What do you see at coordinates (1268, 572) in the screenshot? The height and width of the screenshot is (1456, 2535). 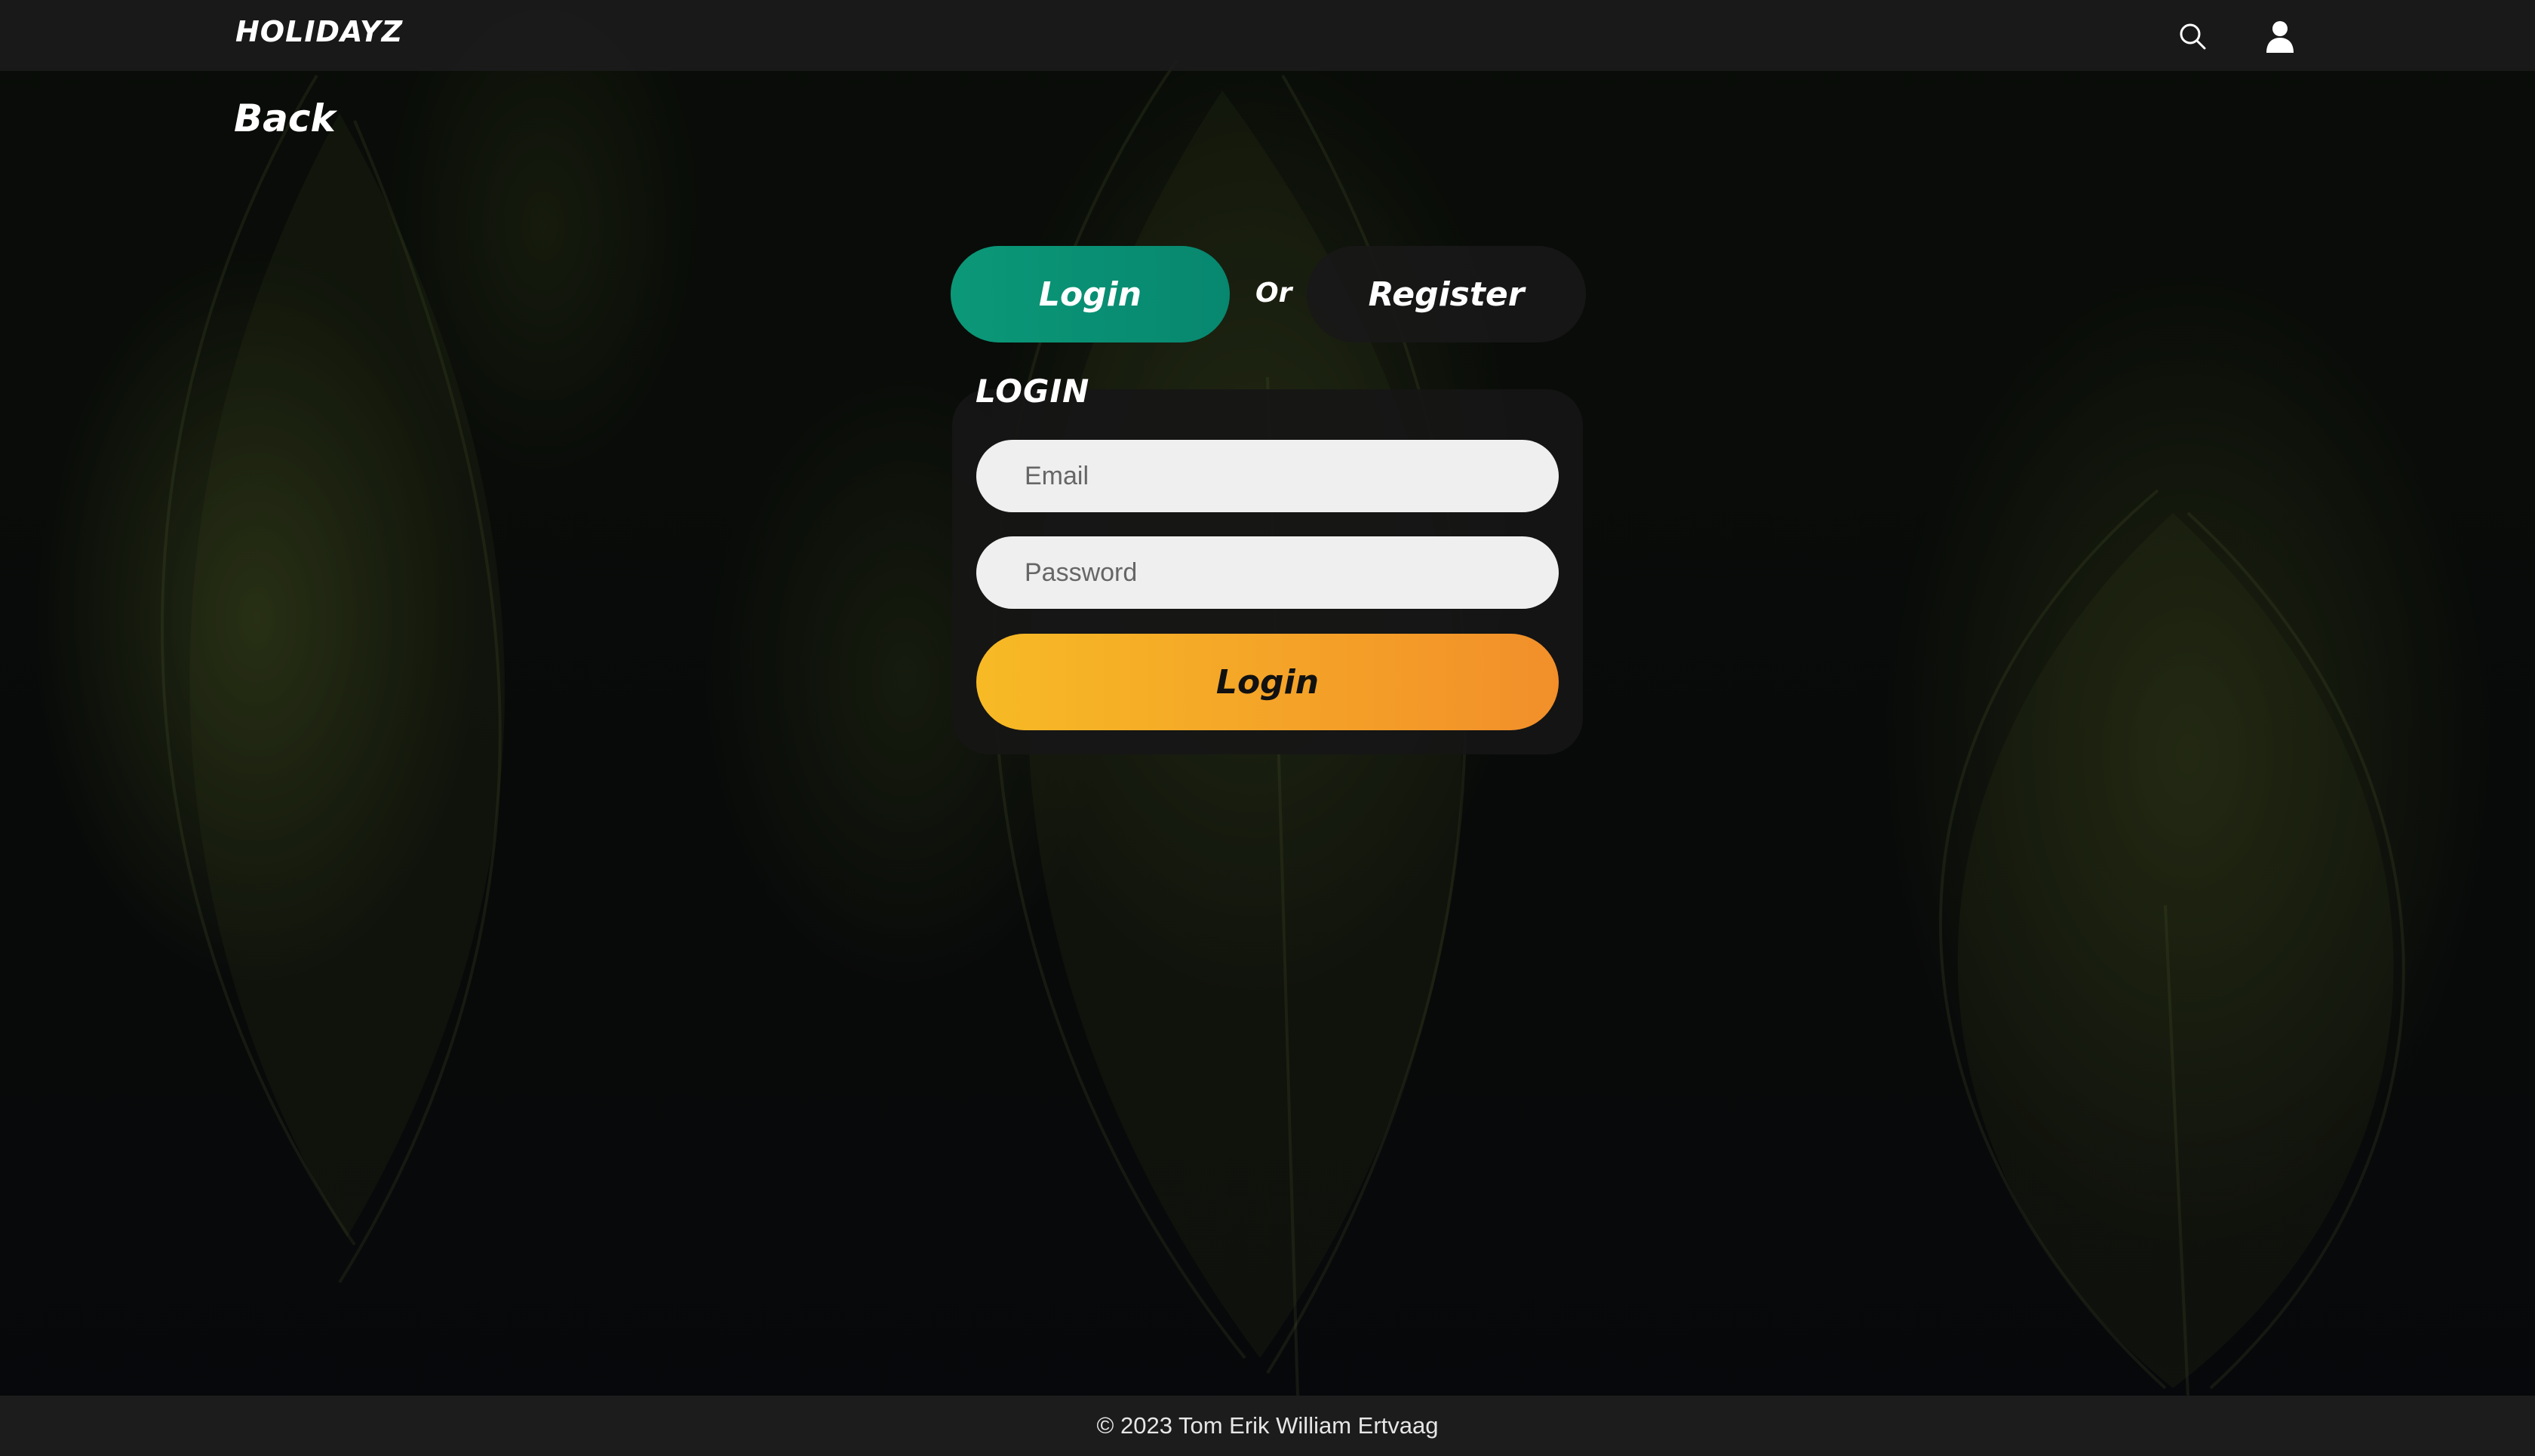 I see `password-field` at bounding box center [1268, 572].